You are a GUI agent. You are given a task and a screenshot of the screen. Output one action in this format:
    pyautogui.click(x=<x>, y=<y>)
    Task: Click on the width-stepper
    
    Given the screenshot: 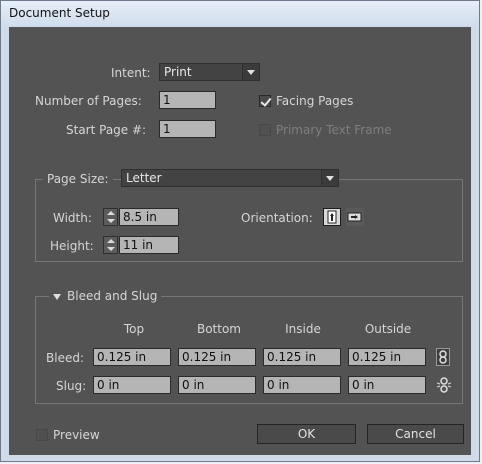 What is the action you would take?
    pyautogui.click(x=110, y=217)
    